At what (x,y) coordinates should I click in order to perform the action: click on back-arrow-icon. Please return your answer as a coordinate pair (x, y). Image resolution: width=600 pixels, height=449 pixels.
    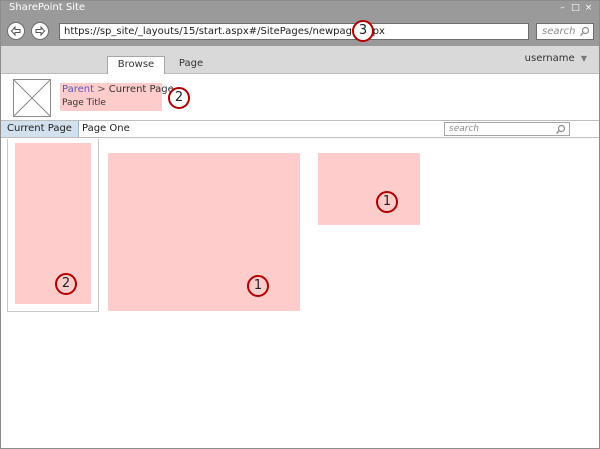
    Looking at the image, I should click on (15, 31).